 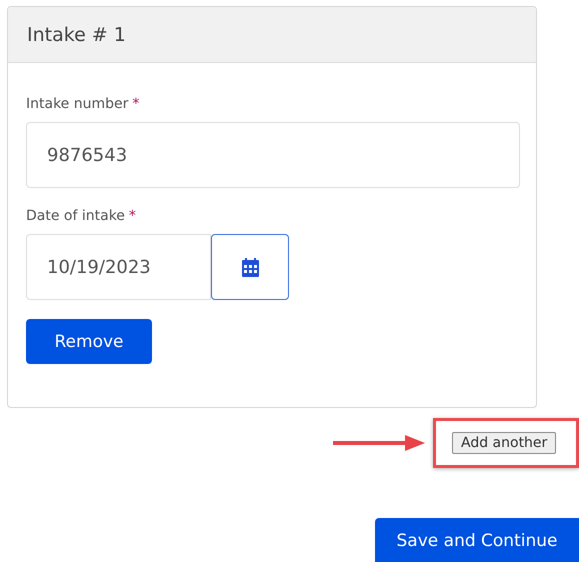 What do you see at coordinates (77, 104) in the screenshot?
I see `field-label: Intake number` at bounding box center [77, 104].